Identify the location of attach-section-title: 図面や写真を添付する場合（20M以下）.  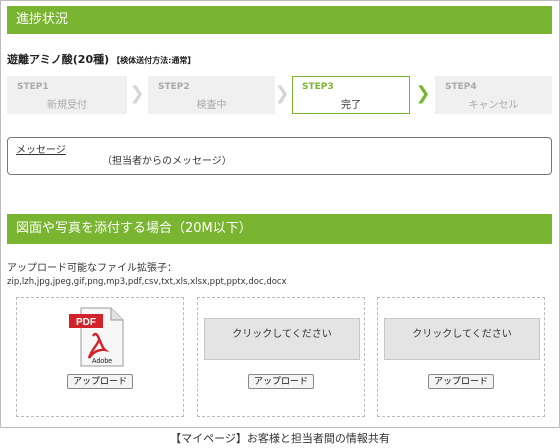
(134, 228).